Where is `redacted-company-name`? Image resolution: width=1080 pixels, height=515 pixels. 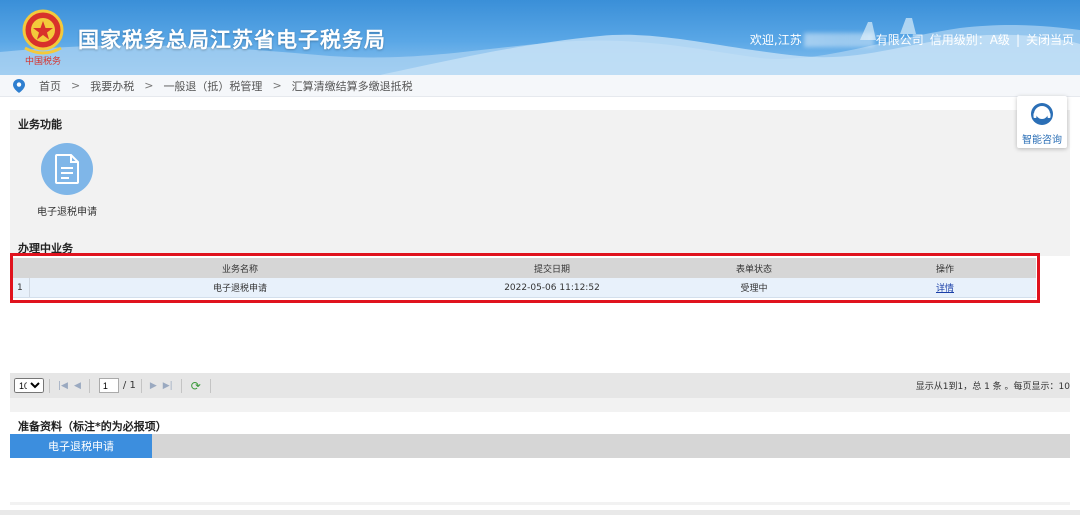
redacted-company-name is located at coordinates (838, 39).